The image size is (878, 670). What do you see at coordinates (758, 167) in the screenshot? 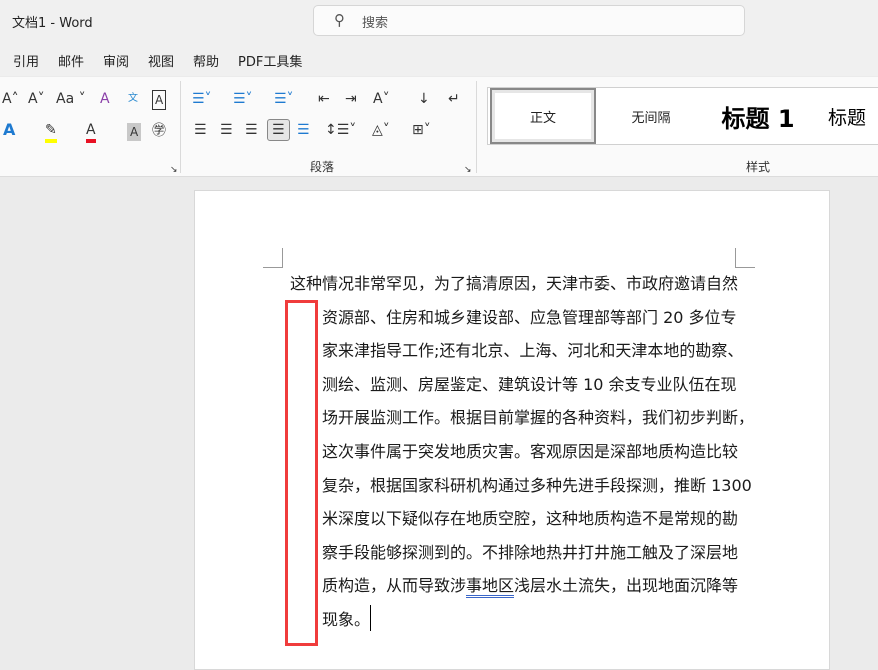
I see `styles-group-label: 样式` at bounding box center [758, 167].